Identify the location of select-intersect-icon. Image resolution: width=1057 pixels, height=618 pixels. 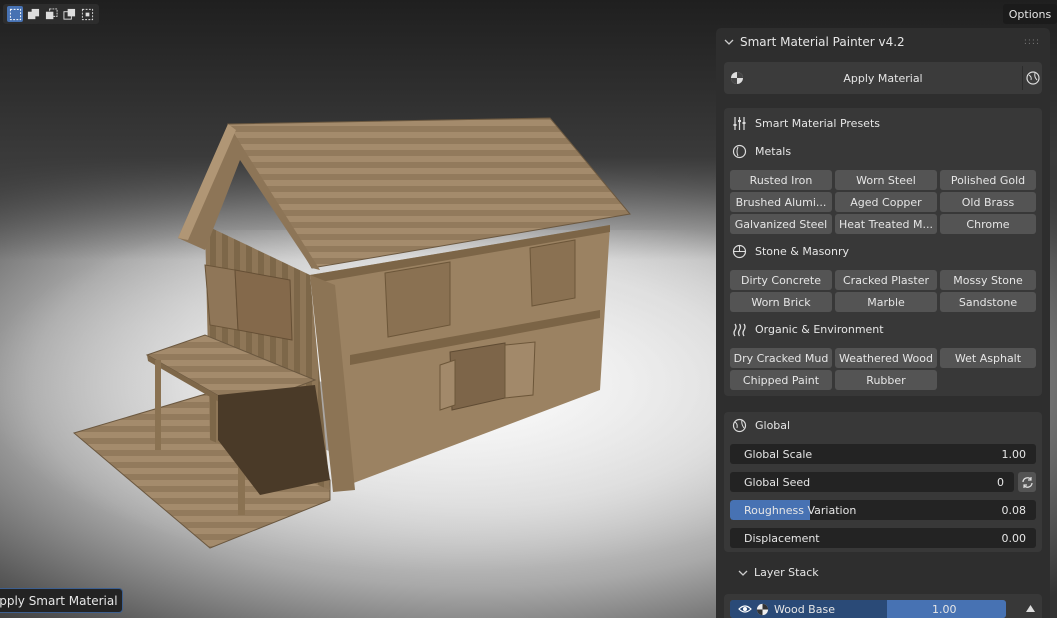
(87, 14).